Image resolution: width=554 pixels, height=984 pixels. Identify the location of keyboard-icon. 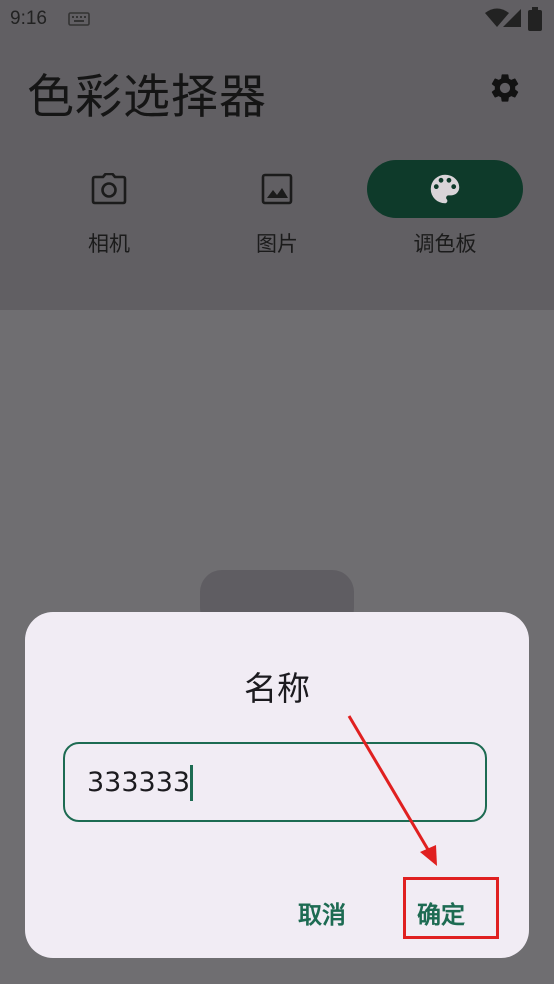
(79, 19).